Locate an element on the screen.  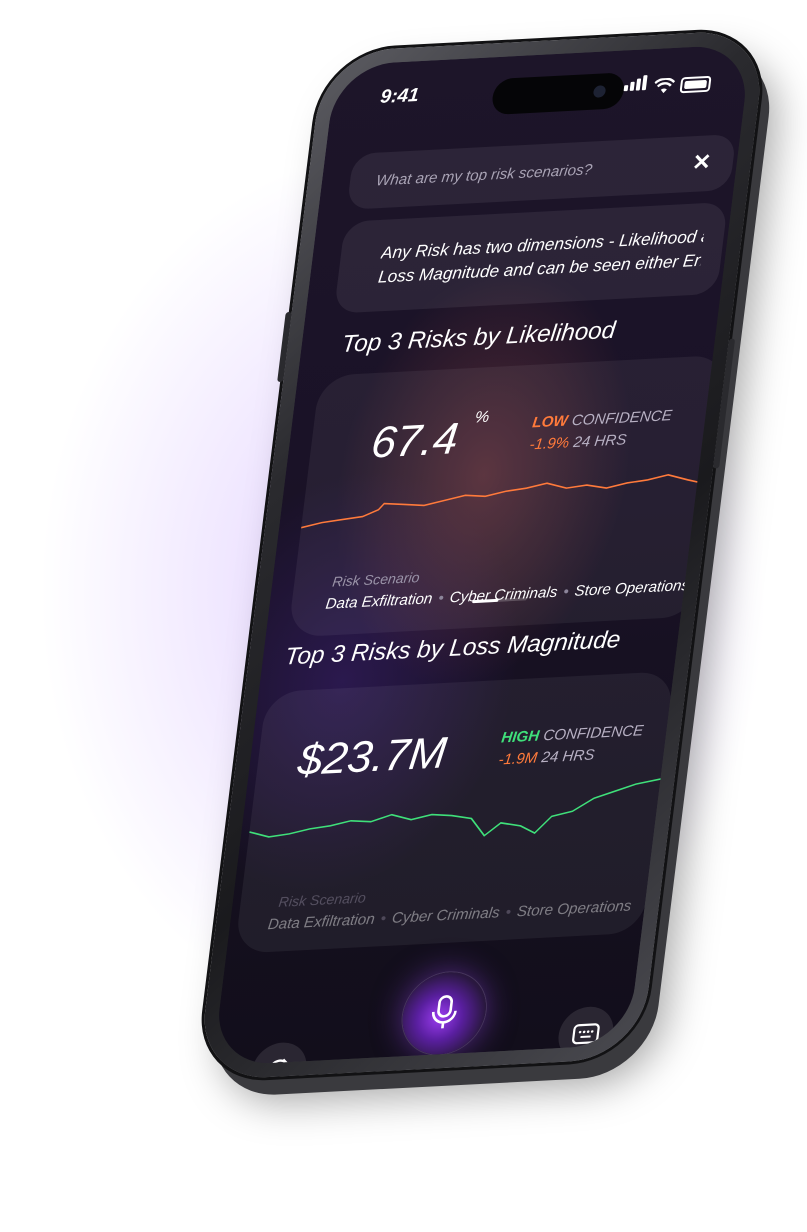
change-value: -1.9M is located at coordinates (518, 759).